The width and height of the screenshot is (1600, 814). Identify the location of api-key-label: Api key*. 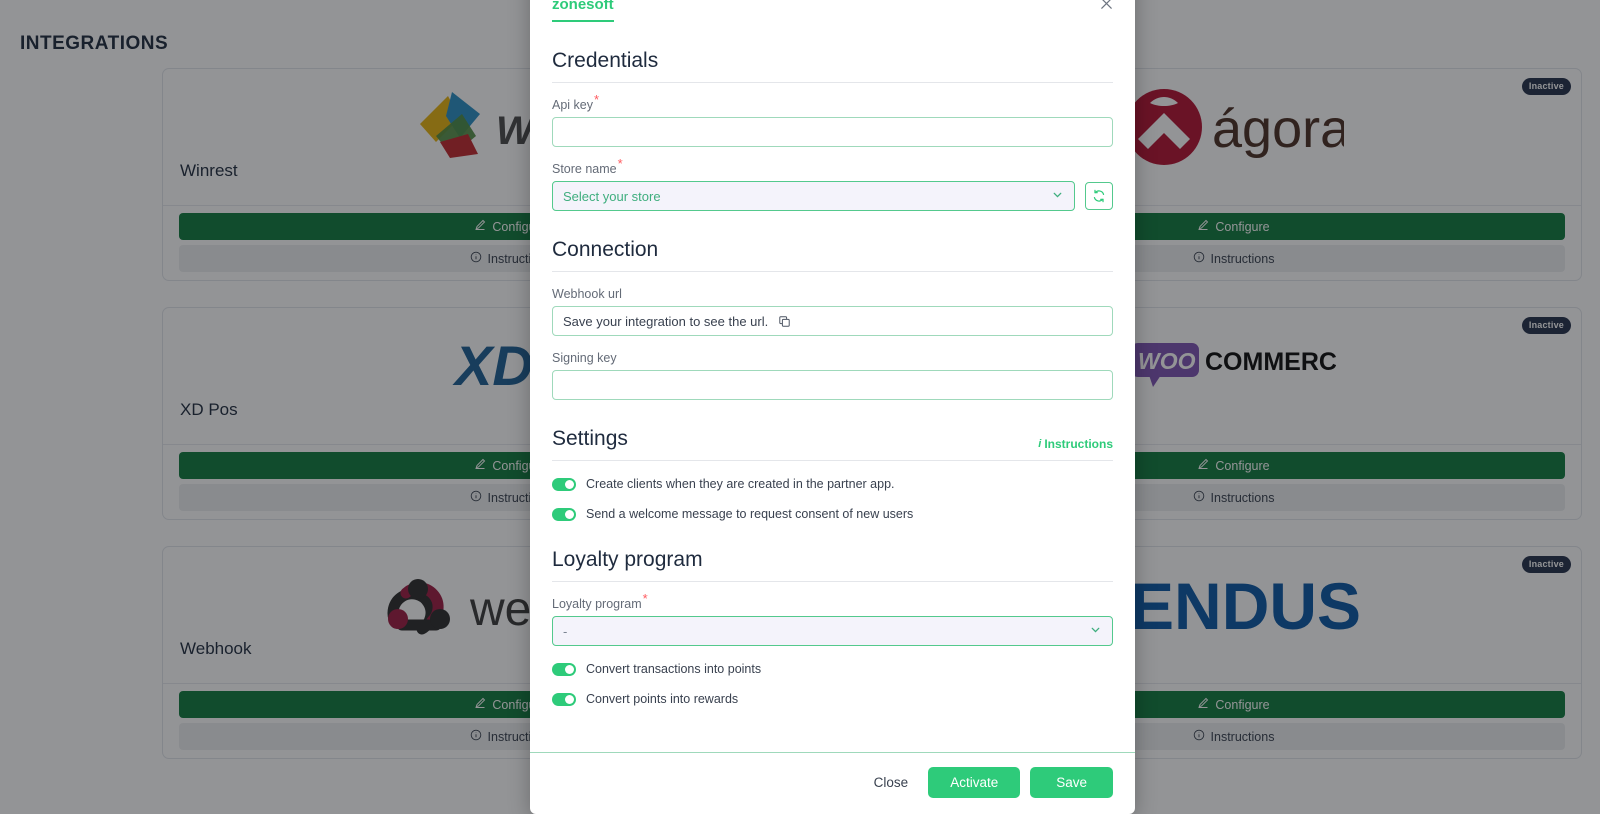
(575, 102).